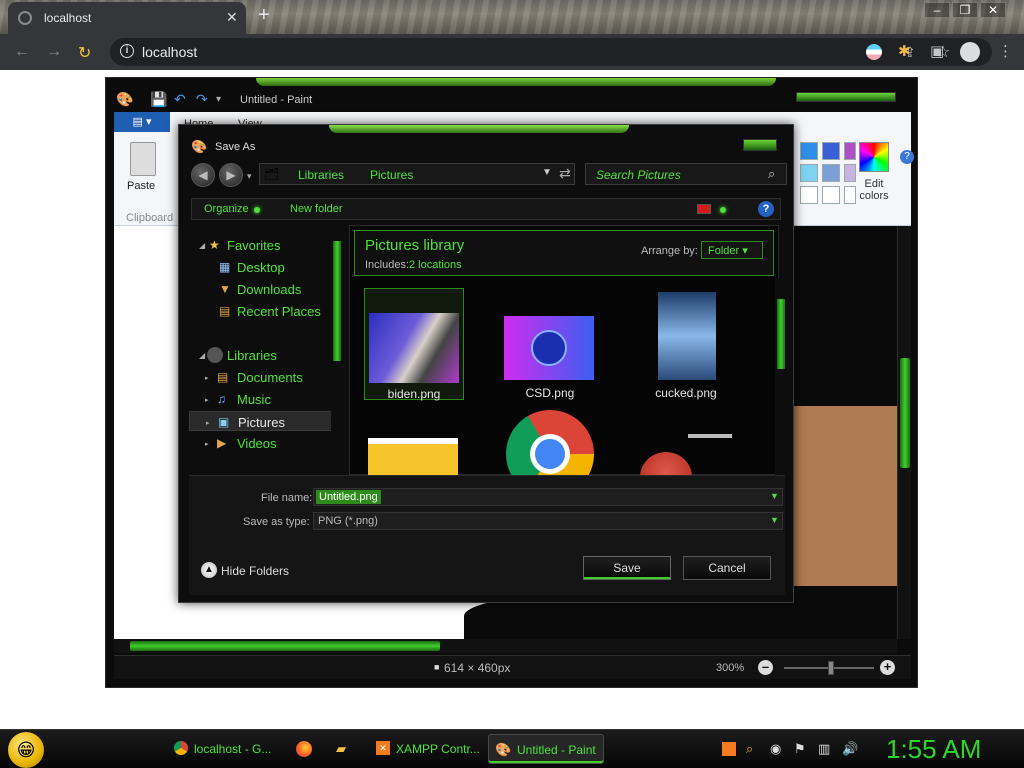  I want to click on forward-arrow-icon: ▶, so click(231, 175).